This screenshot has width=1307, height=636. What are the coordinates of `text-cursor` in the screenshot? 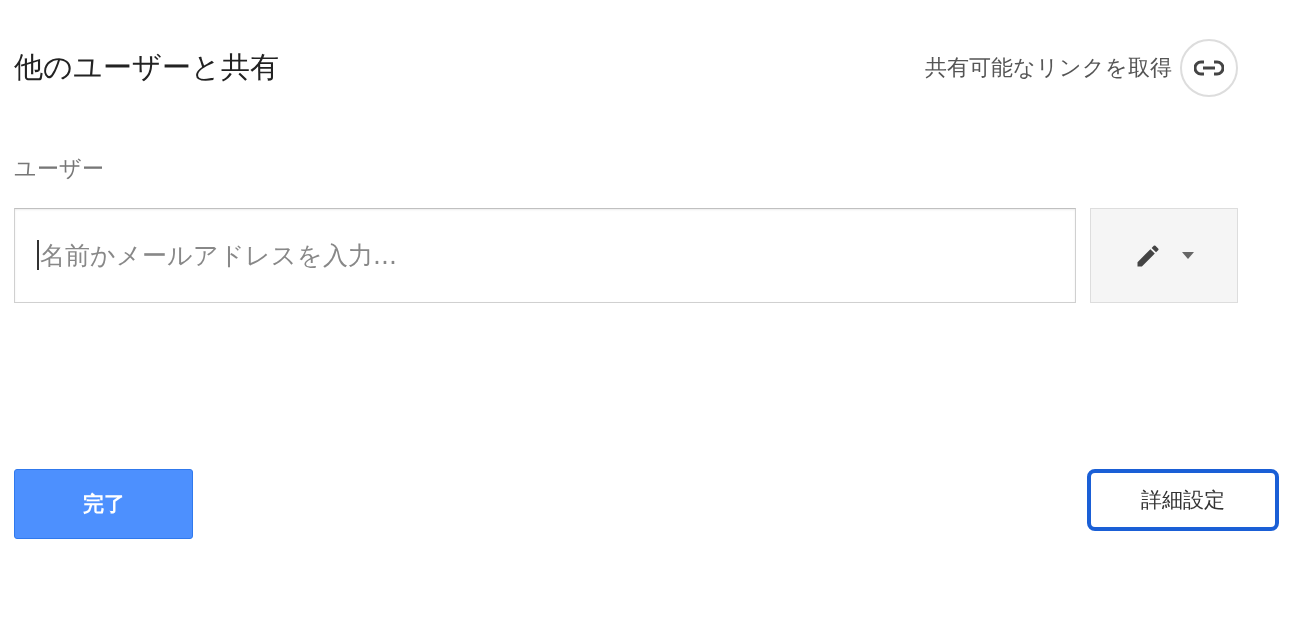 It's located at (38, 255).